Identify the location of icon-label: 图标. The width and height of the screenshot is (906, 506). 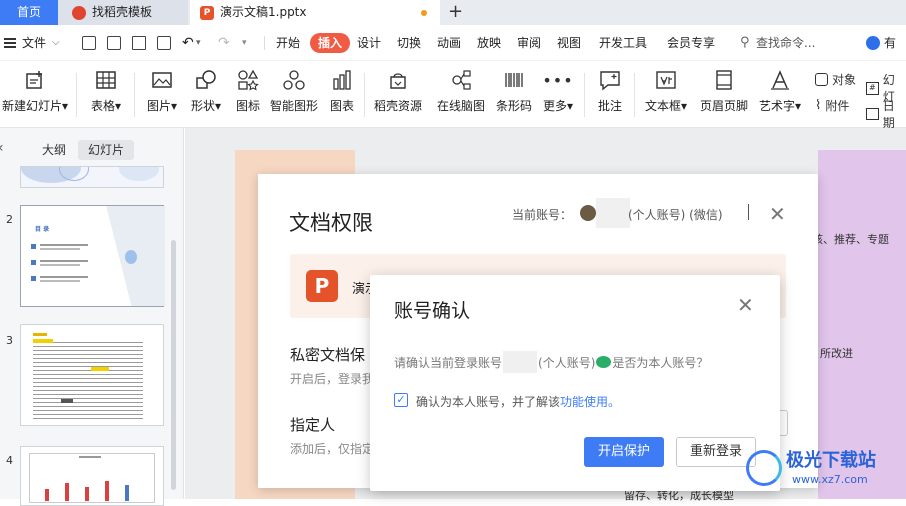
(247, 106).